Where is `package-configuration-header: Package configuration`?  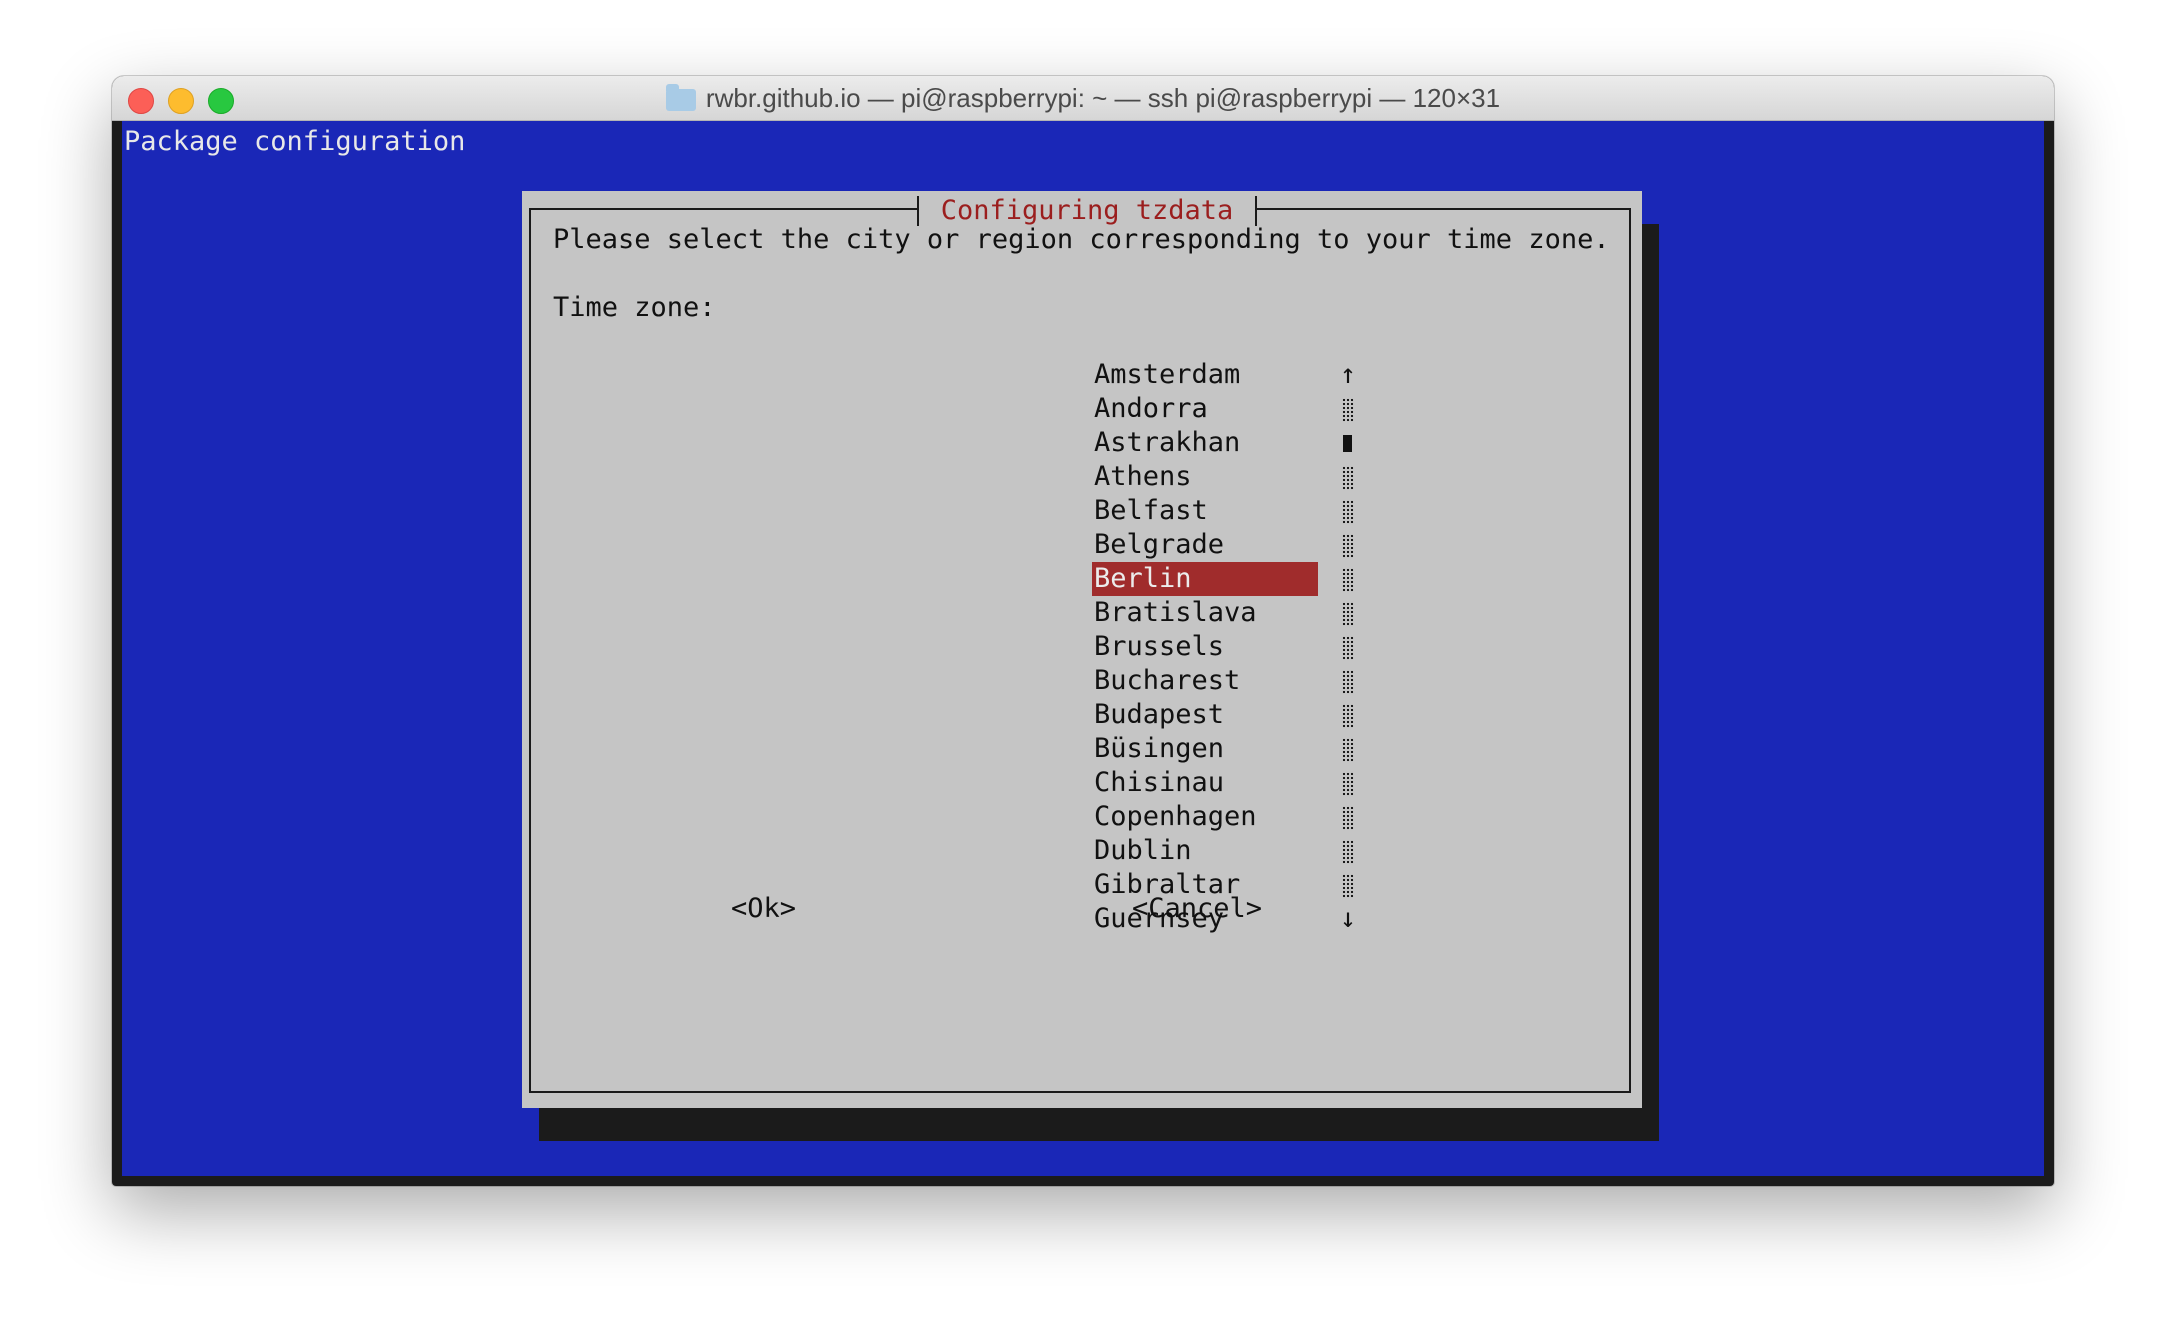
package-configuration-header: Package configuration is located at coordinates (295, 141).